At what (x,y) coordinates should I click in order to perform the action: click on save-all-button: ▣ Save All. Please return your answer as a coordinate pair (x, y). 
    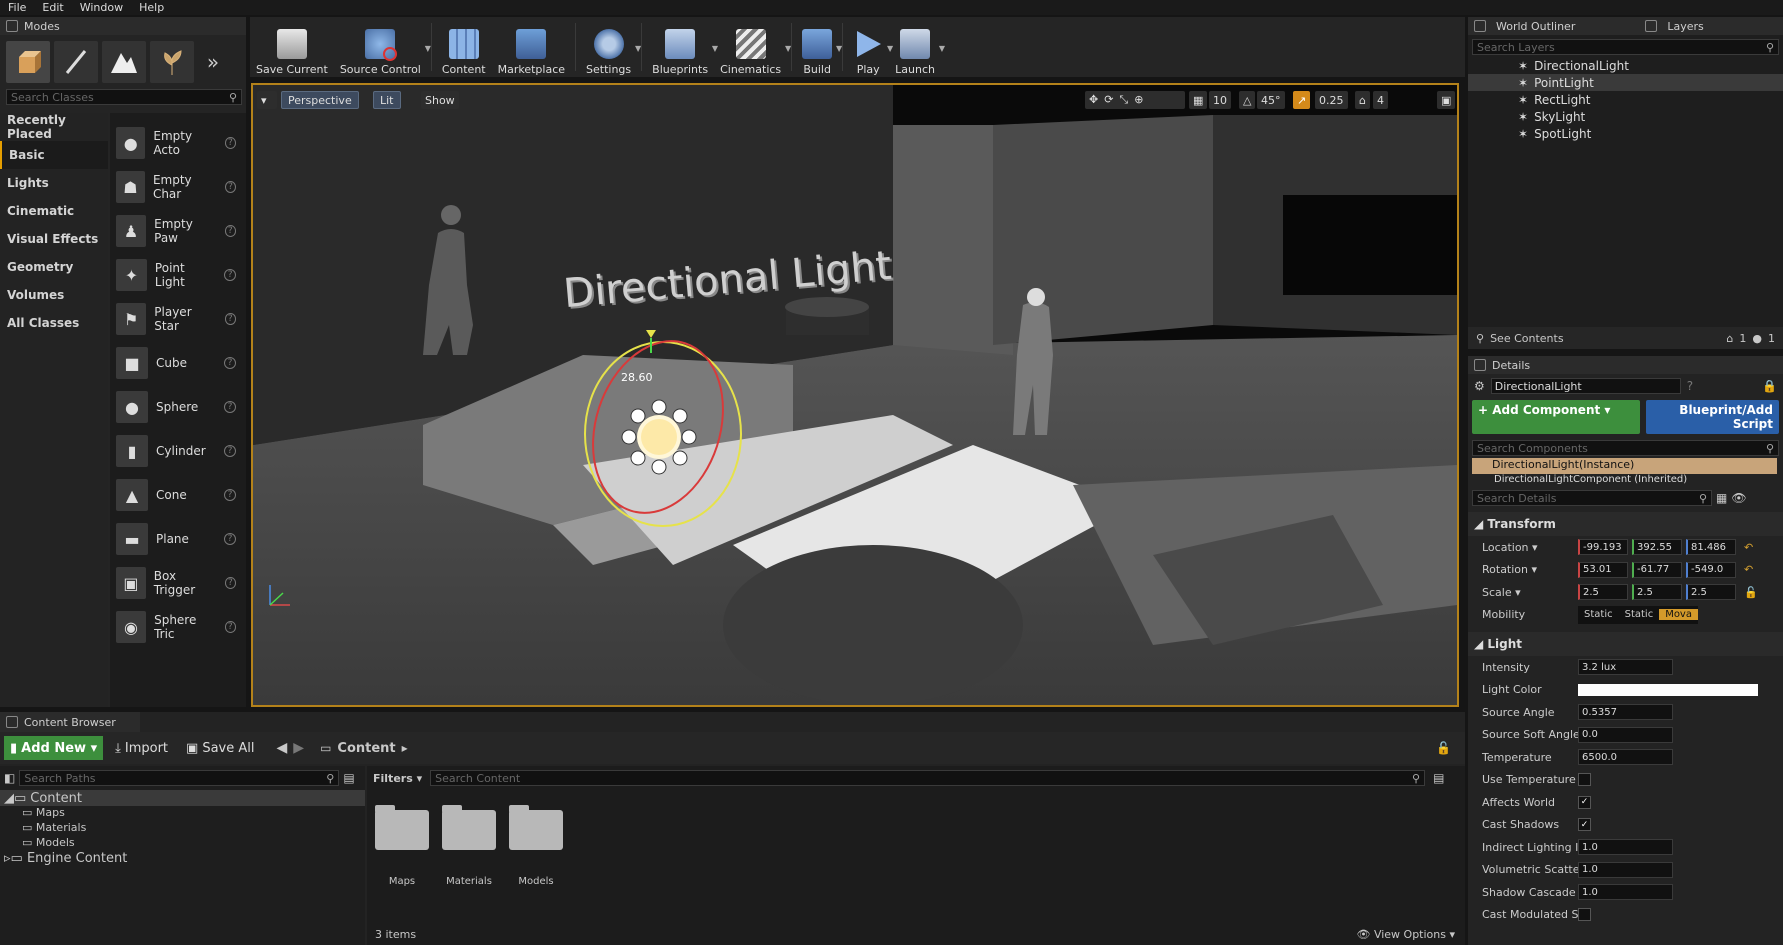
    Looking at the image, I should click on (220, 748).